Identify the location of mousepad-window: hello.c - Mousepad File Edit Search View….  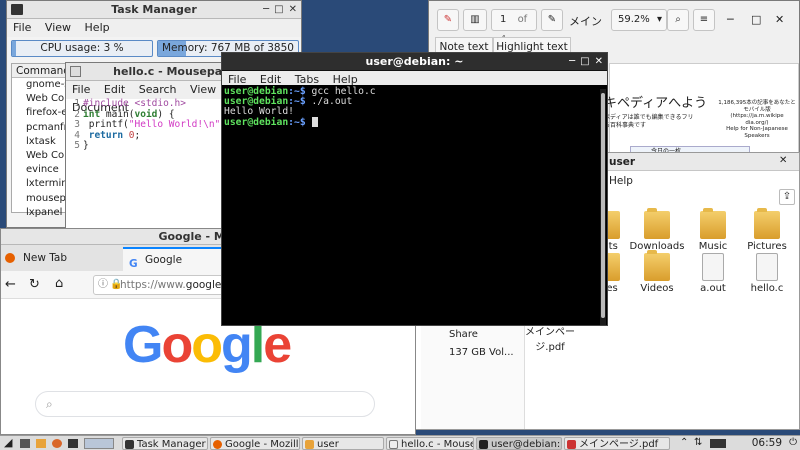
(150, 147).